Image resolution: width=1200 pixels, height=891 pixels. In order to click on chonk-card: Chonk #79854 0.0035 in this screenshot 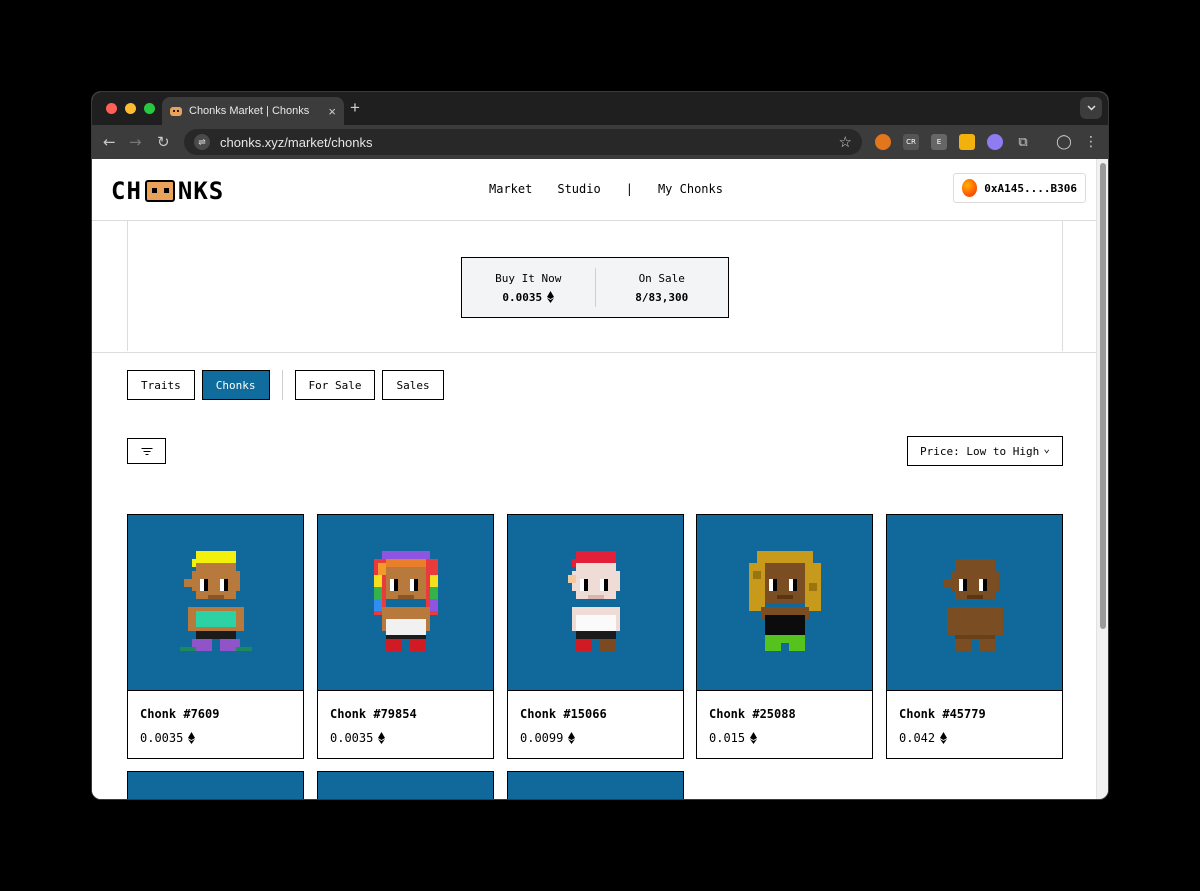, I will do `click(405, 636)`.